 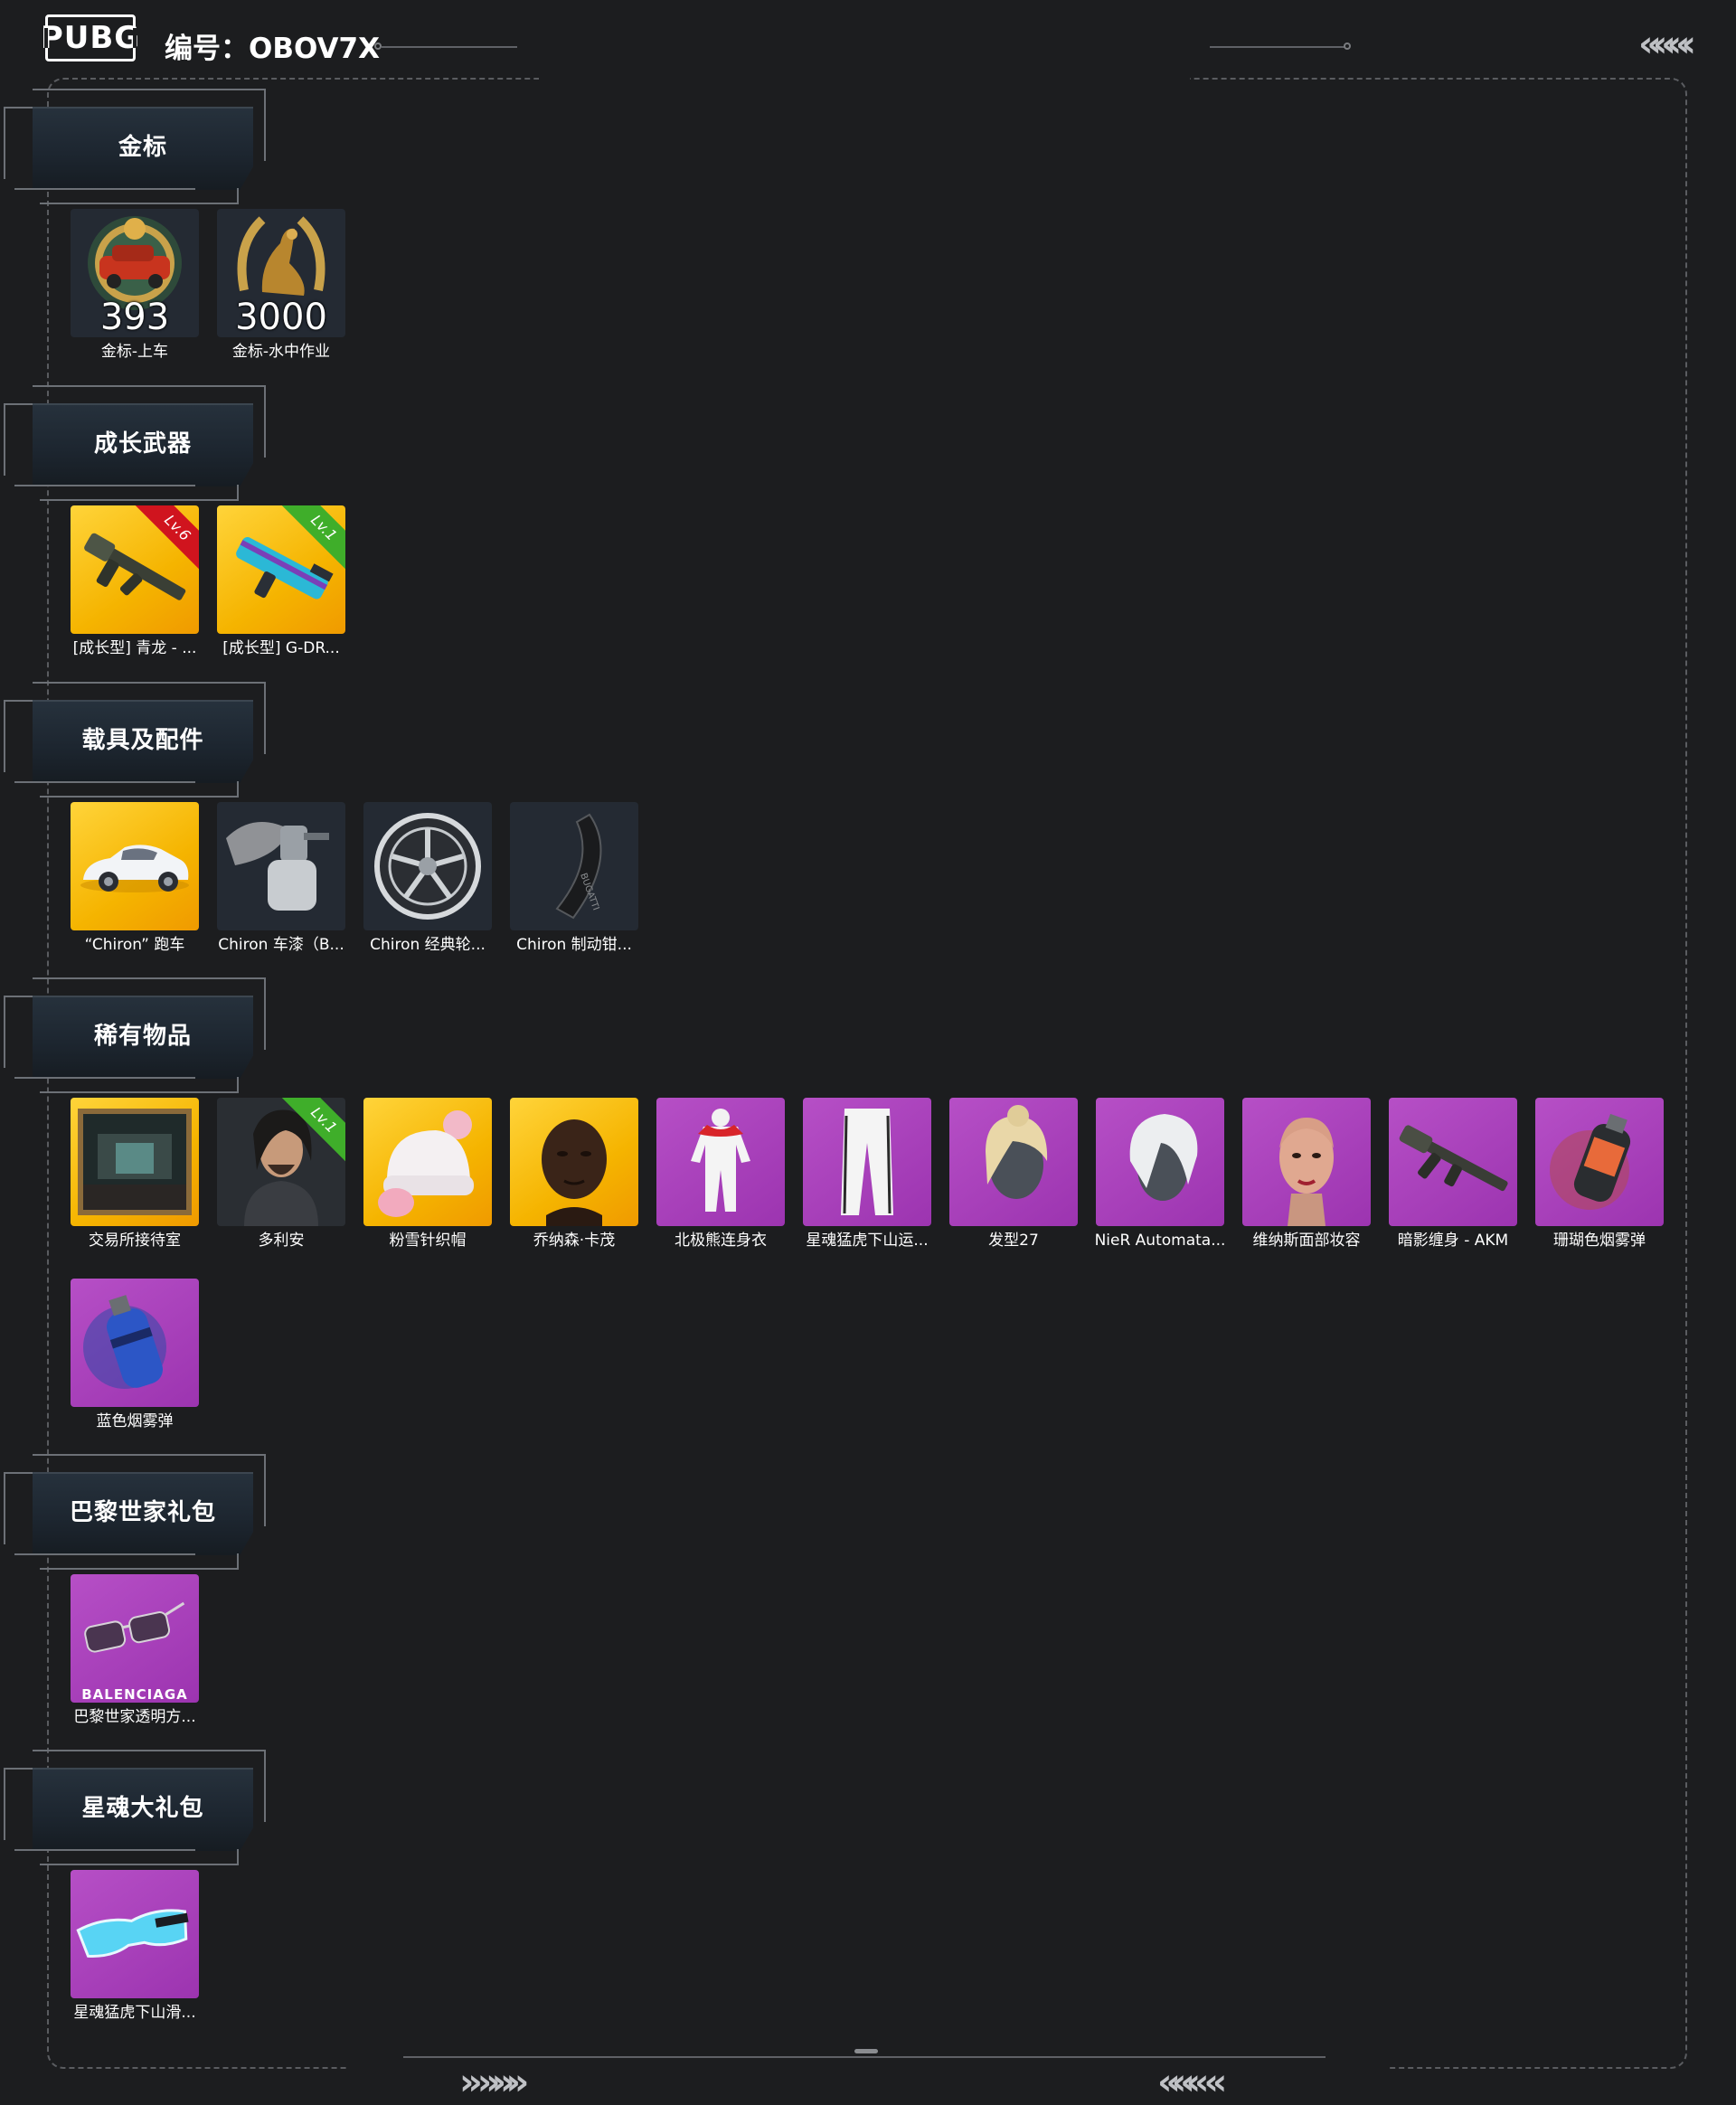 I want to click on inventory-item: 发型27, so click(x=1014, y=1174).